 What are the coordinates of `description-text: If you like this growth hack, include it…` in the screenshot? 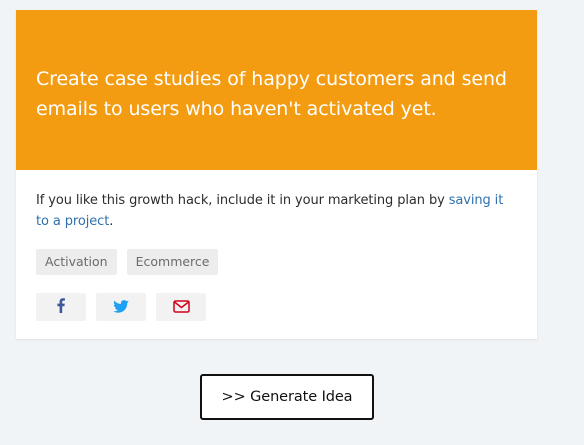 It's located at (242, 200).